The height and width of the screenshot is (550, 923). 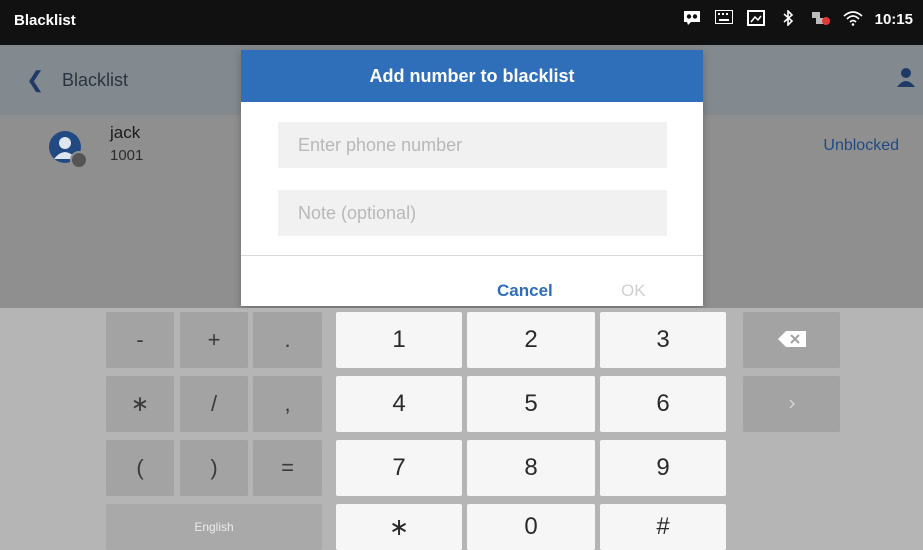 What do you see at coordinates (287, 404) in the screenshot?
I see `key-comma: ,` at bounding box center [287, 404].